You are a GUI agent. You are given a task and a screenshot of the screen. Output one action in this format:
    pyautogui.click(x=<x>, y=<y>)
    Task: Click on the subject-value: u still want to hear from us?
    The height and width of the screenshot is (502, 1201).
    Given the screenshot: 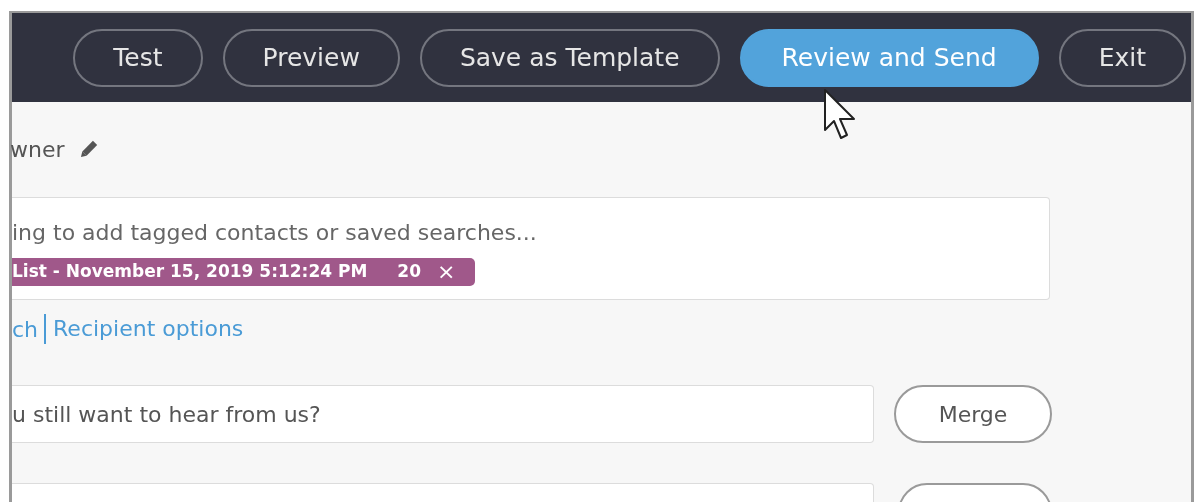 What is the action you would take?
    pyautogui.click(x=166, y=414)
    